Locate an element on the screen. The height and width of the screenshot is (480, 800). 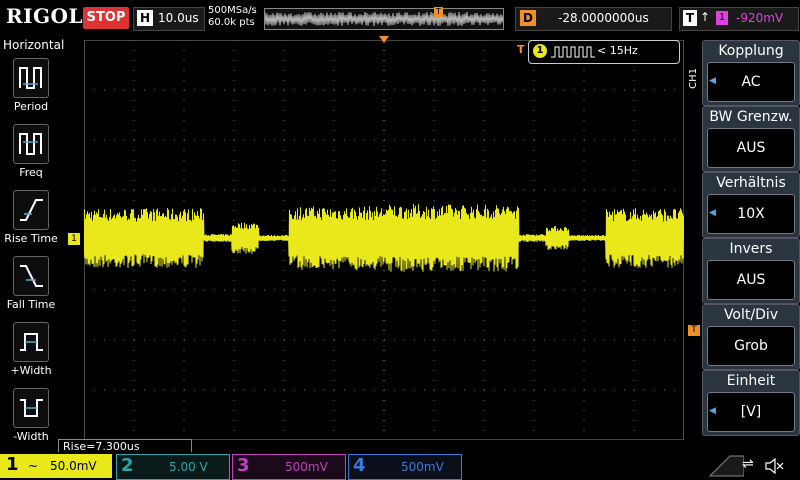
ch1-status: 1 ~ 50.0mV is located at coordinates (56, 466).